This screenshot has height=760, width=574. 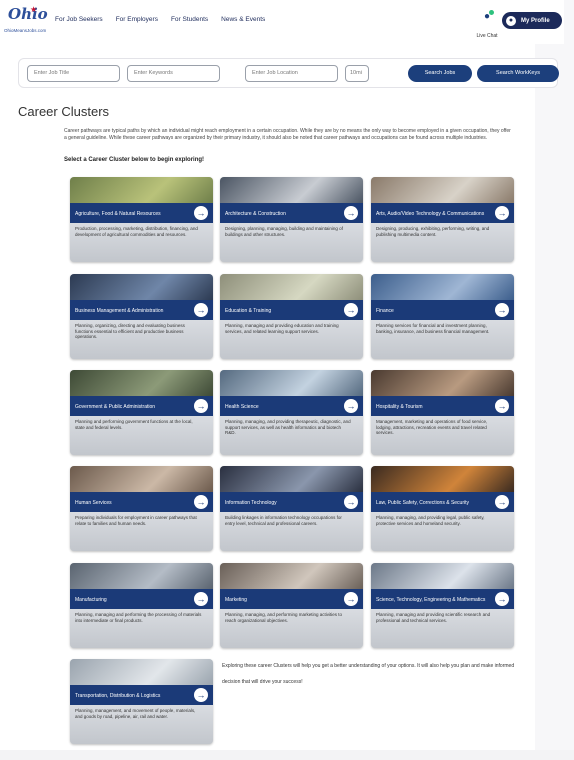 What do you see at coordinates (491, 12) in the screenshot?
I see `chat-online-indicator` at bounding box center [491, 12].